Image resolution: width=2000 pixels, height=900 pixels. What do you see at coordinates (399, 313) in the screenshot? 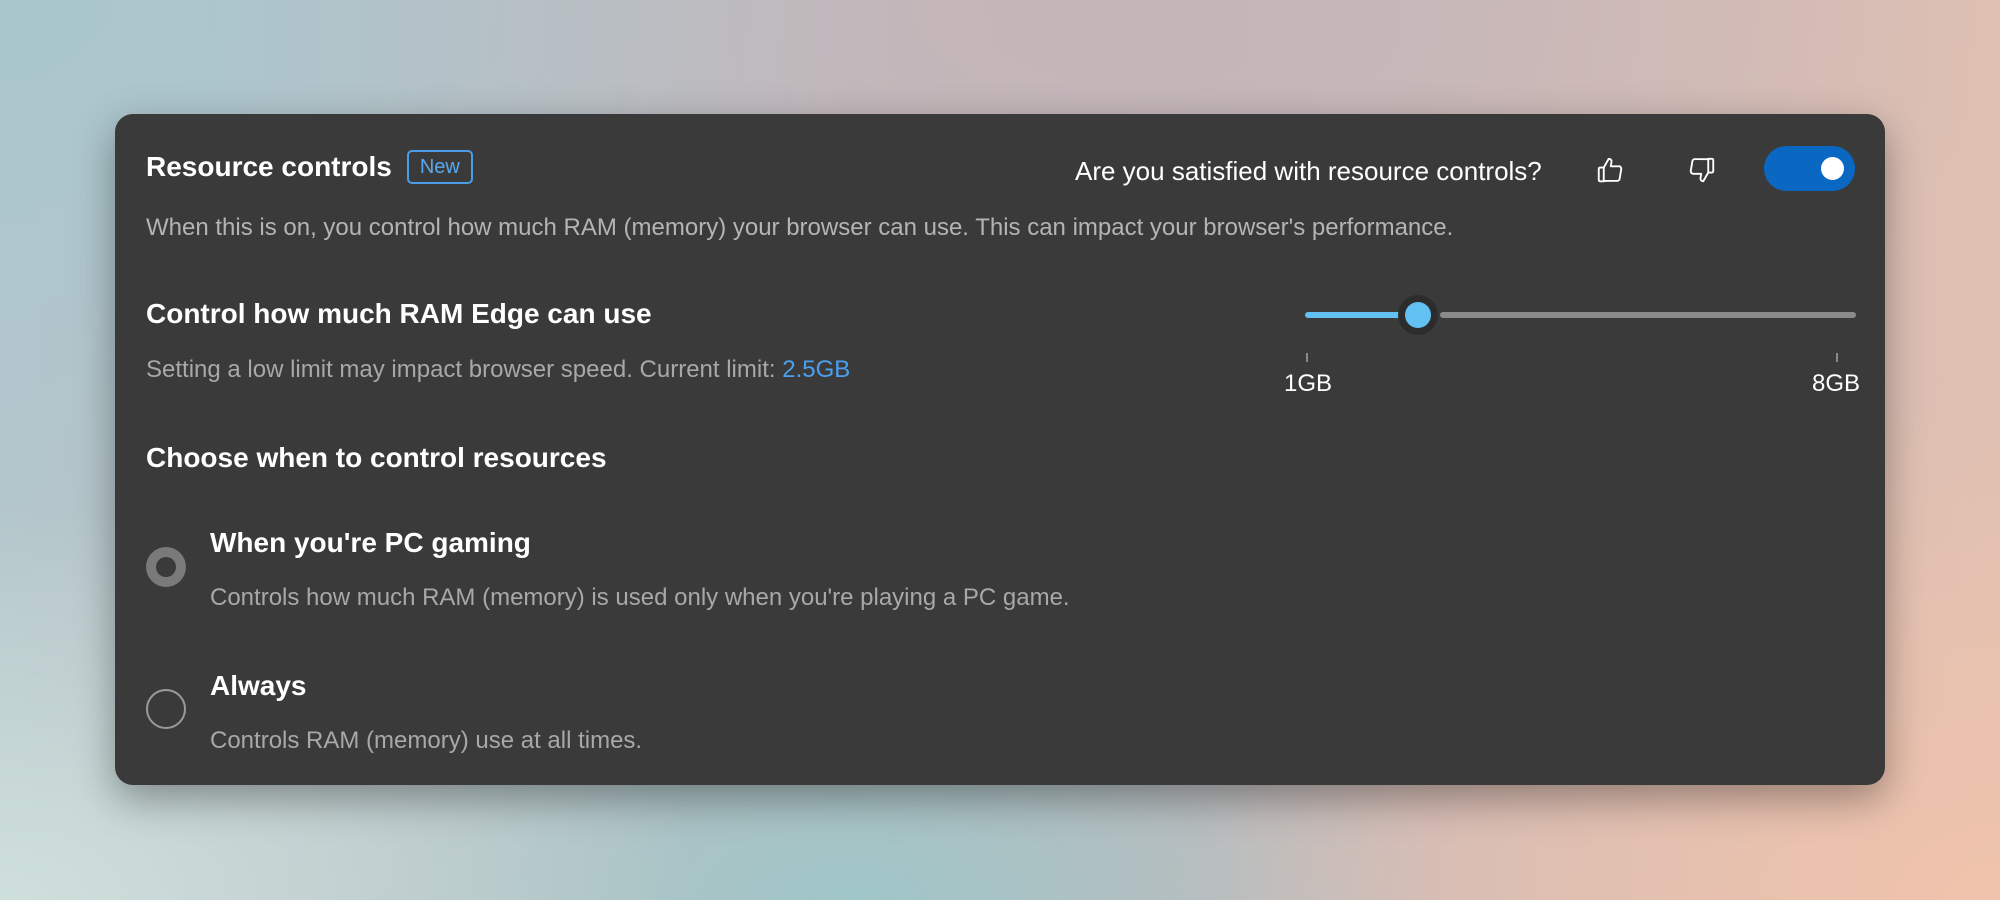
I see `ram-heading: Control how much RAM Edge can use` at bounding box center [399, 313].